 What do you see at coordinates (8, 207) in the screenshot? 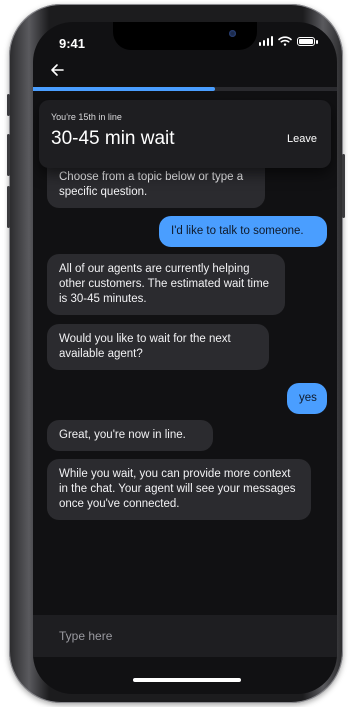
I see `volume-down-button` at bounding box center [8, 207].